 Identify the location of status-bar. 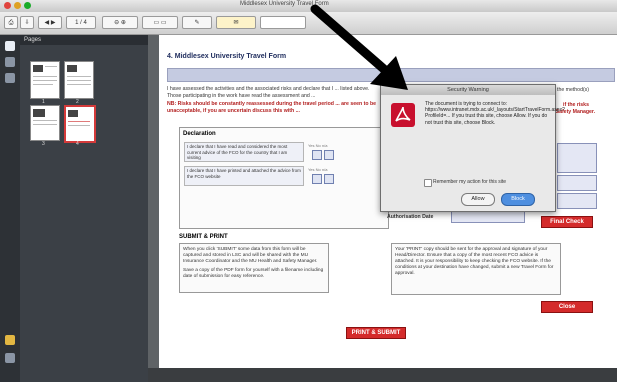
(382, 375).